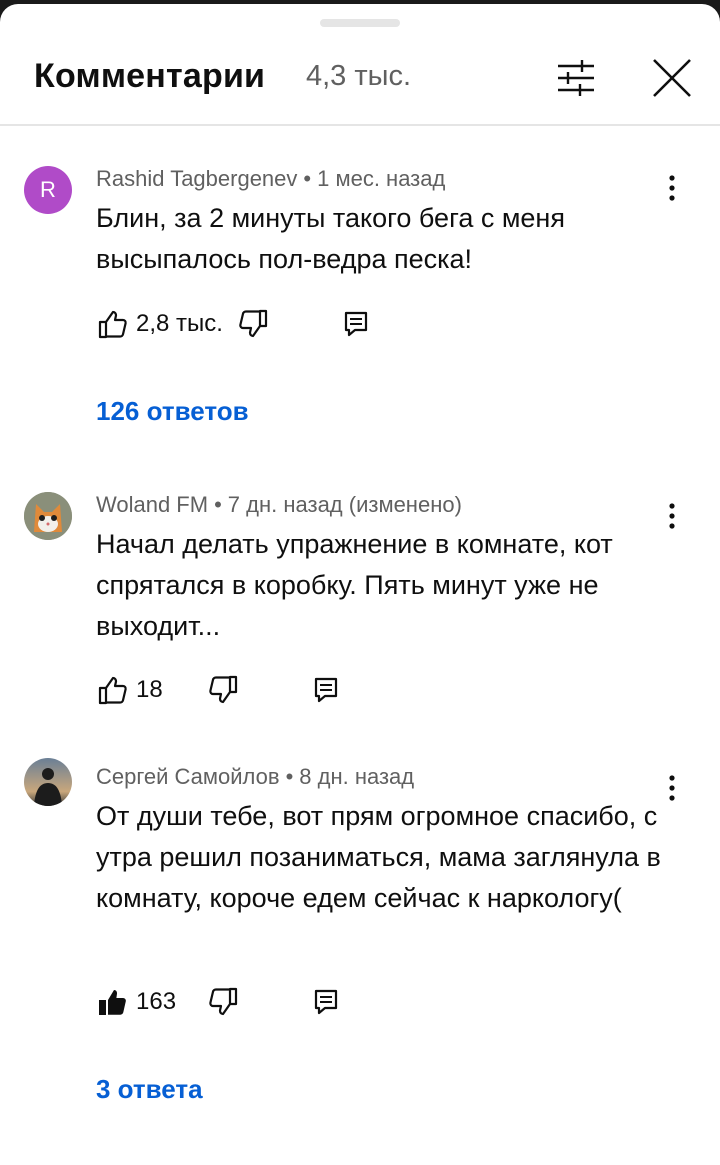  What do you see at coordinates (179, 323) in the screenshot?
I see `like-count: 2,8 тыс.` at bounding box center [179, 323].